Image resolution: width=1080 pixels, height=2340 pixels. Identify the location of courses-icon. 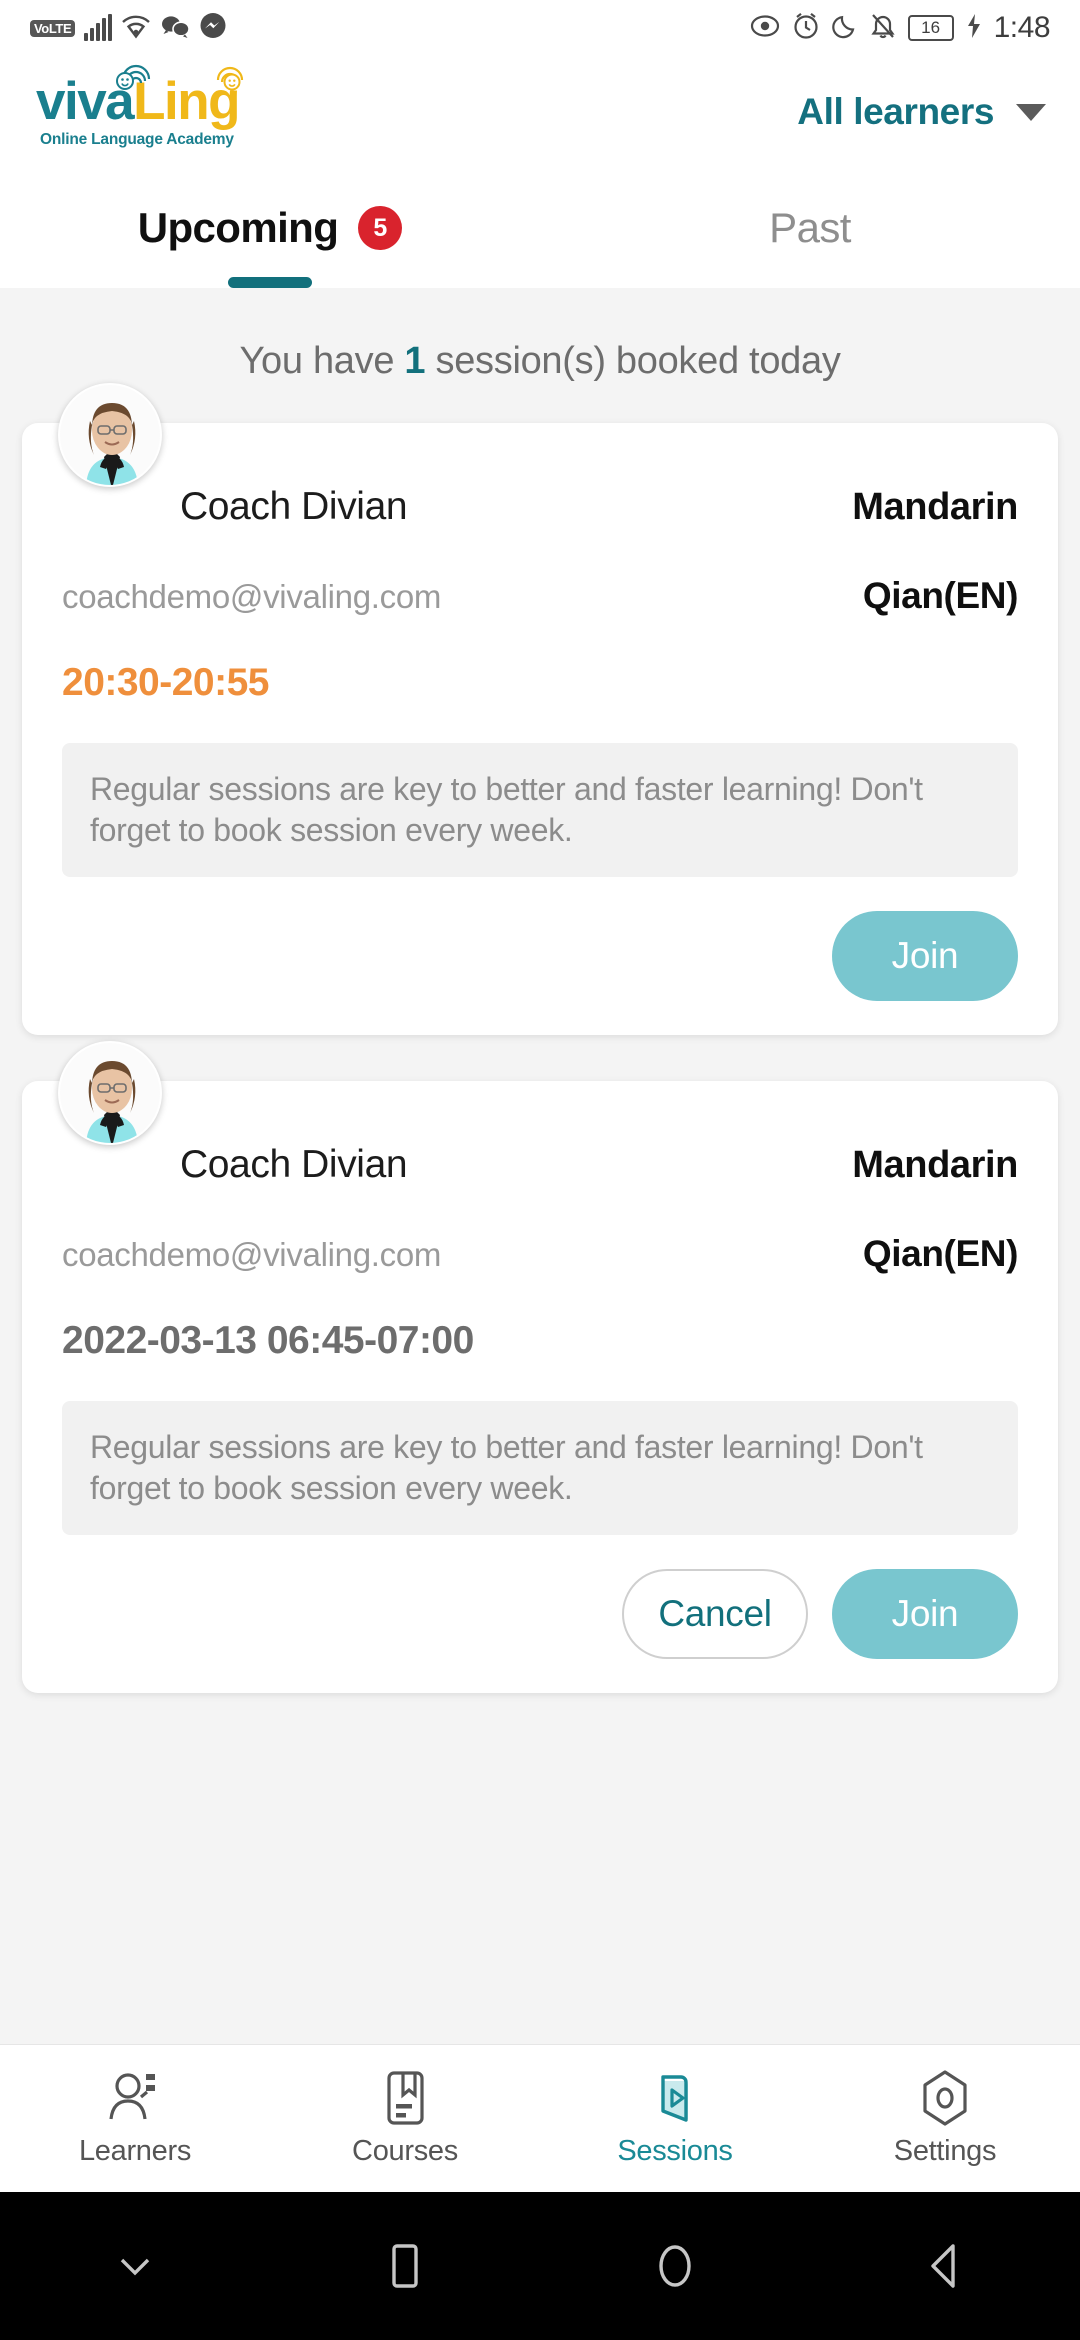
(405, 2098).